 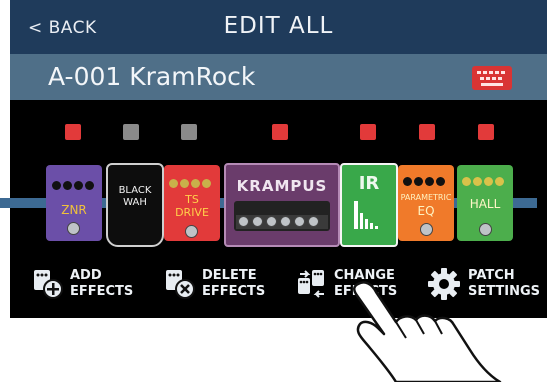 What do you see at coordinates (369, 183) in the screenshot?
I see `effect-label: IR` at bounding box center [369, 183].